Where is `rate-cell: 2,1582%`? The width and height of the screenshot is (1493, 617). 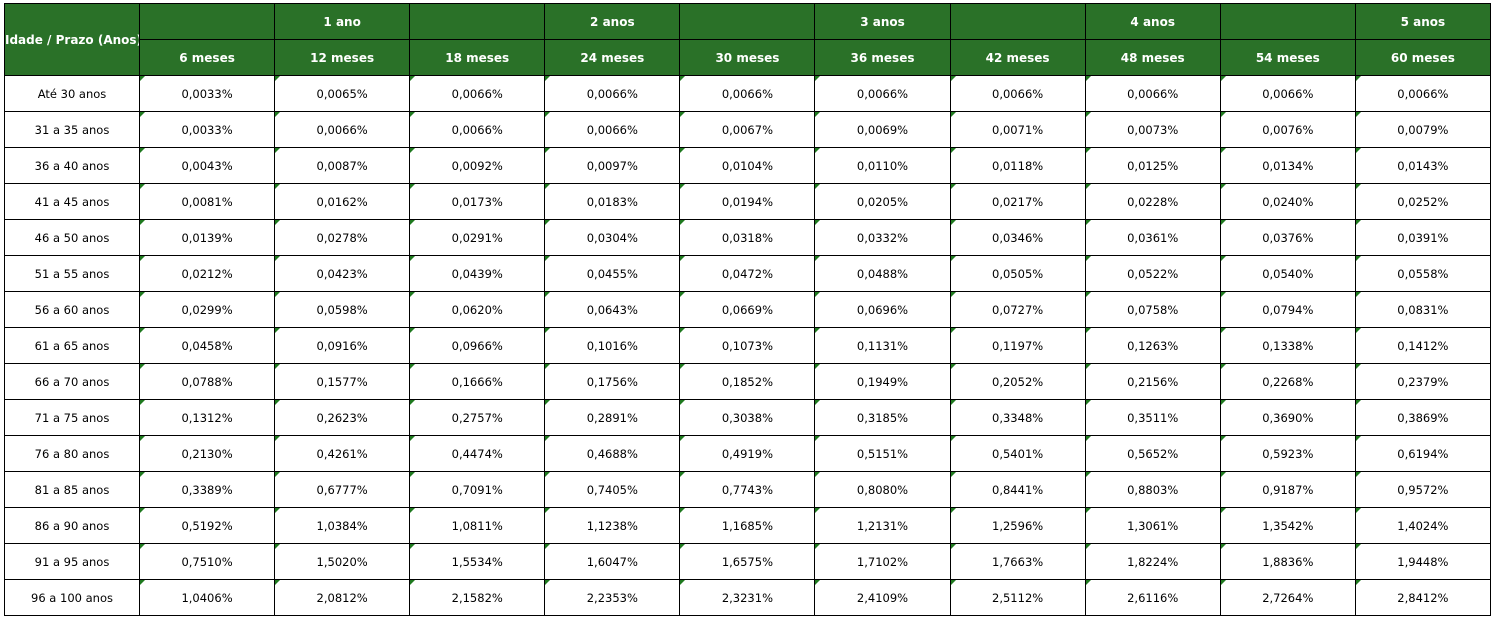
rate-cell: 2,1582% is located at coordinates (477, 597).